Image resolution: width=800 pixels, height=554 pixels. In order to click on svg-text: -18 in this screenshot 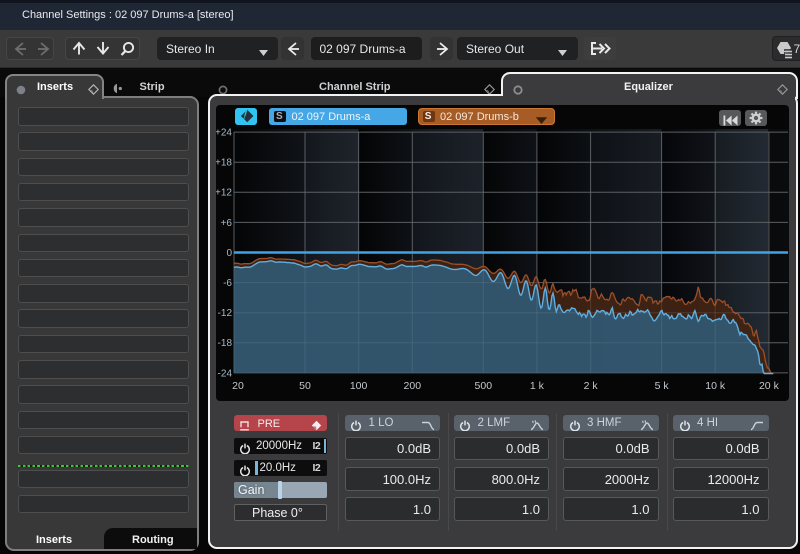, I will do `click(225, 343)`.